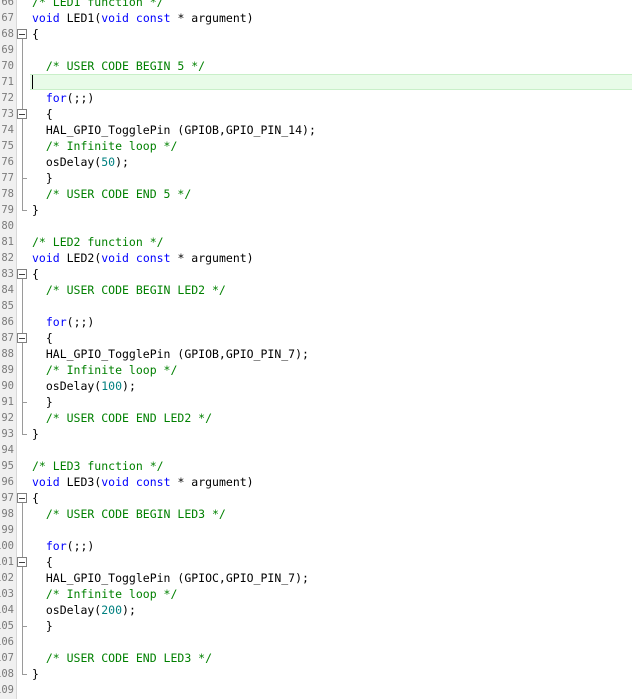  I want to click on code-line: 101 {, so click(316, 562).